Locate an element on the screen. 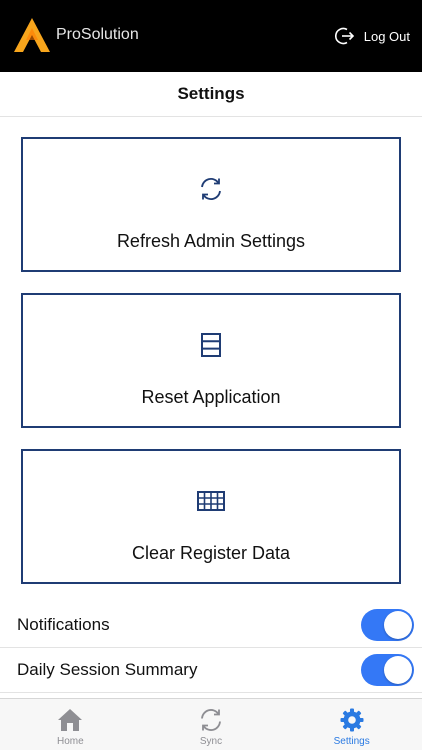 Image resolution: width=422 pixels, height=750 pixels. page-header: Settings is located at coordinates (211, 94).